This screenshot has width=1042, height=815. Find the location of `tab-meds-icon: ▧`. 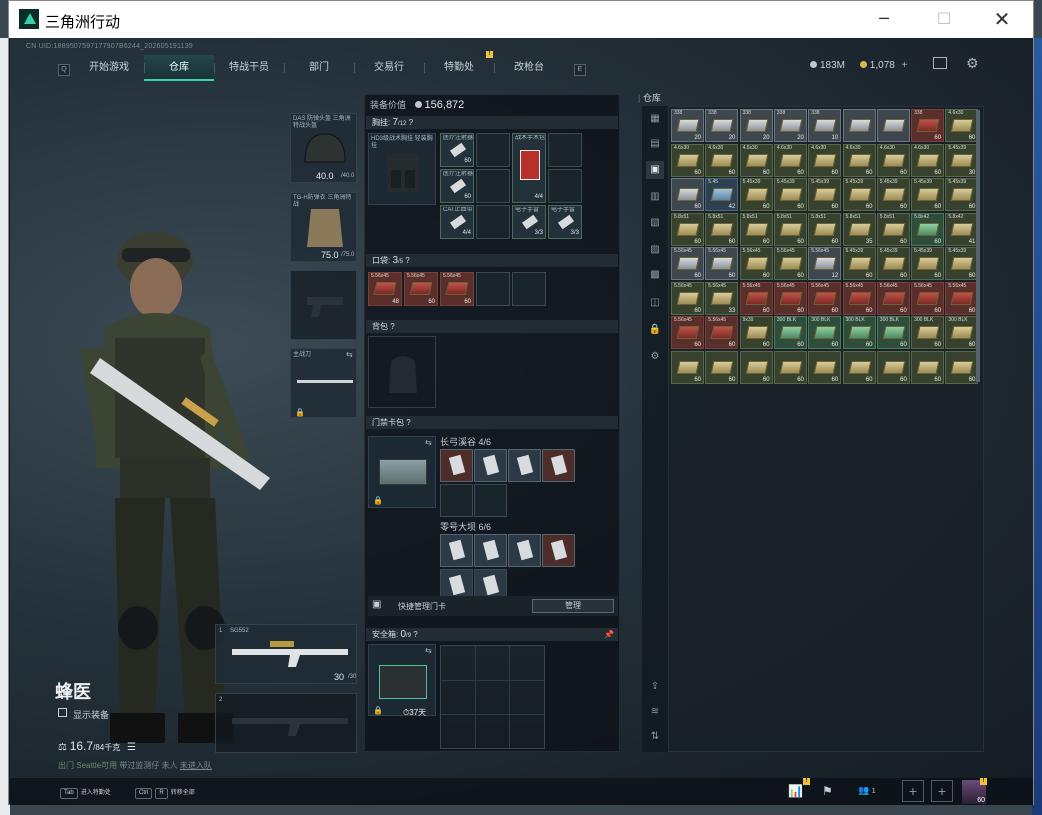

tab-meds-icon: ▧ is located at coordinates (655, 223).